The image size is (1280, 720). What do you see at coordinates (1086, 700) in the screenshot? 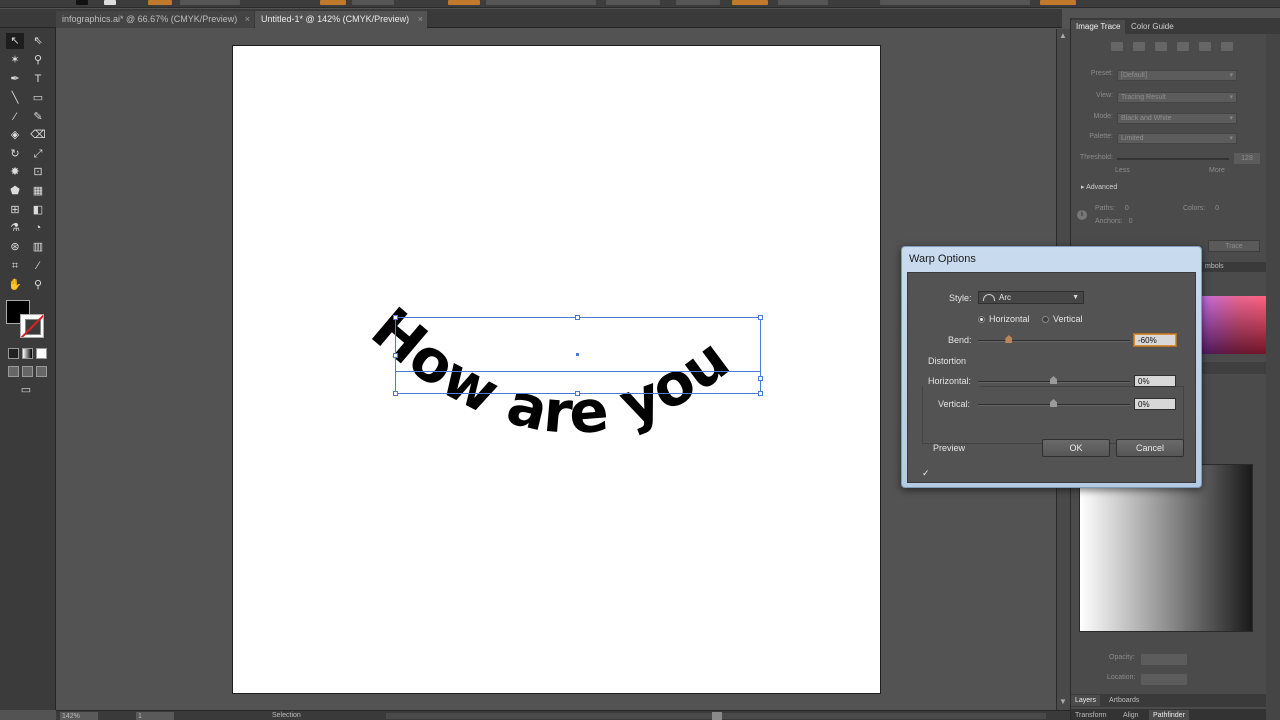
I see `tab-layers: Layers` at bounding box center [1086, 700].